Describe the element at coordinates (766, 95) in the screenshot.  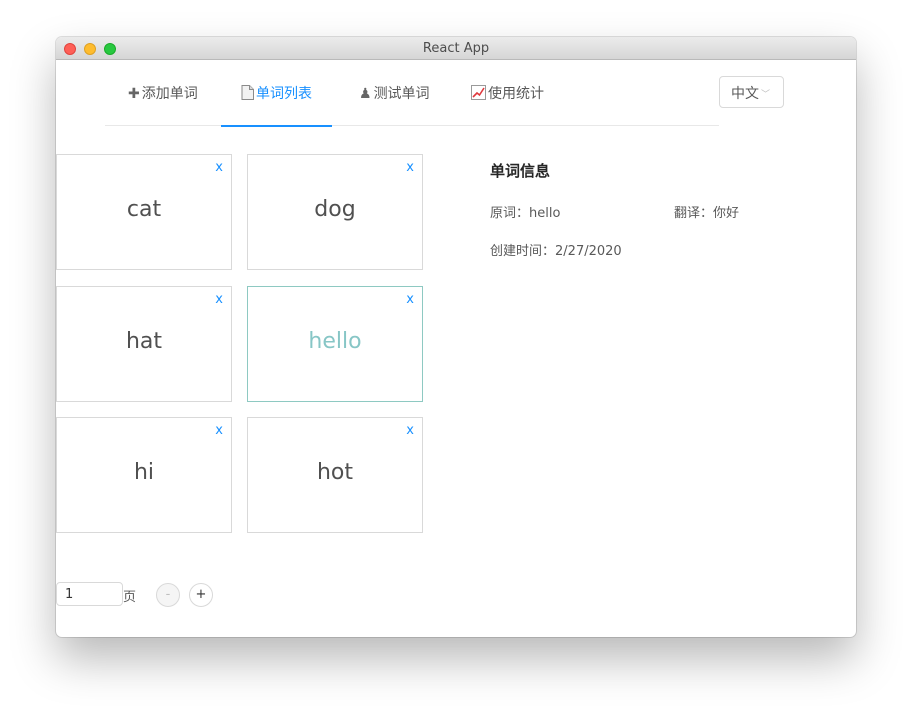
I see `chevron-down-icon: ﹀` at that location.